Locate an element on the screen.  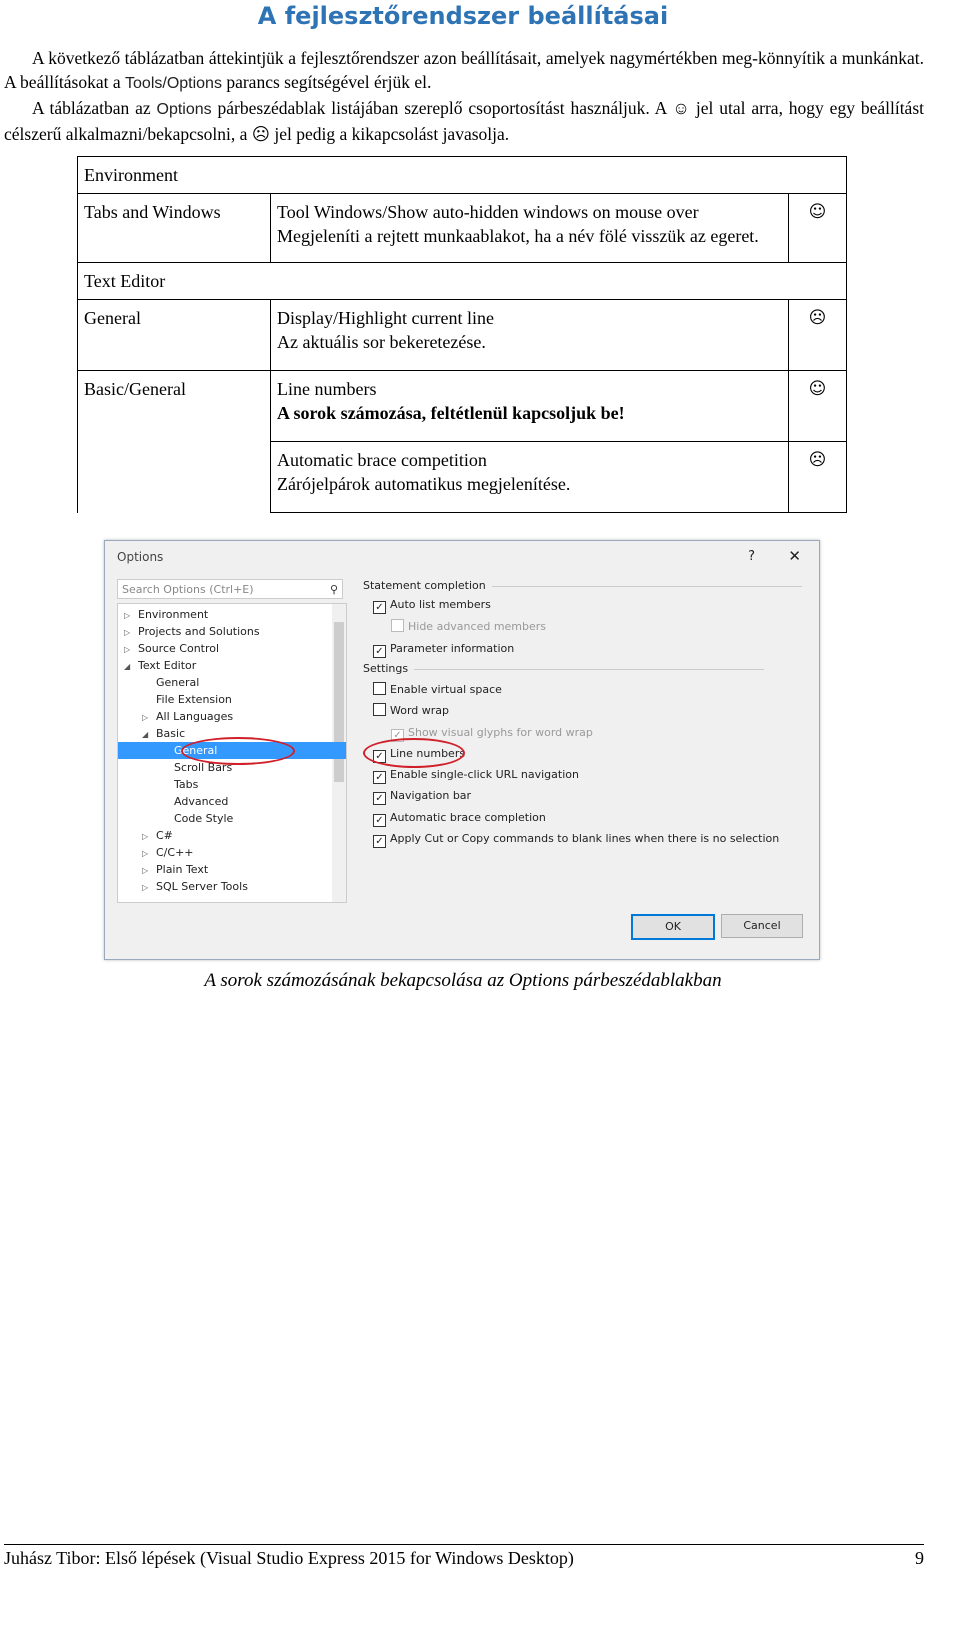
group-cell is located at coordinates (174, 477).